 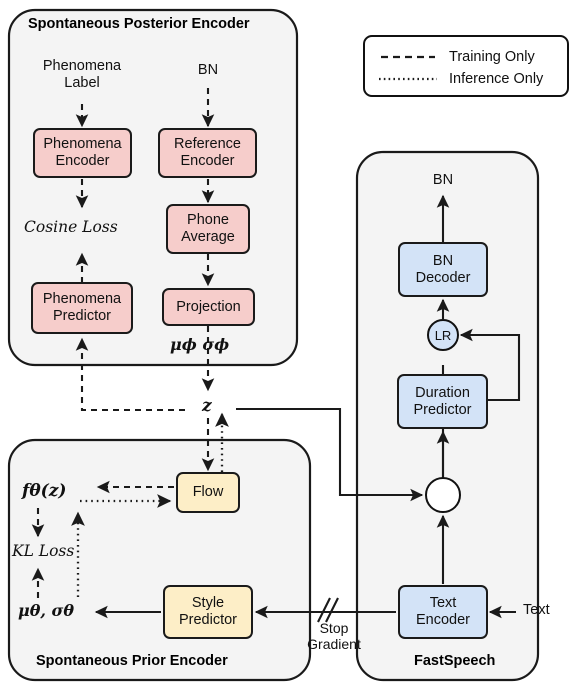 What do you see at coordinates (82, 144) in the screenshot?
I see `node-phenomena-encoder-line1: Phenomena` at bounding box center [82, 144].